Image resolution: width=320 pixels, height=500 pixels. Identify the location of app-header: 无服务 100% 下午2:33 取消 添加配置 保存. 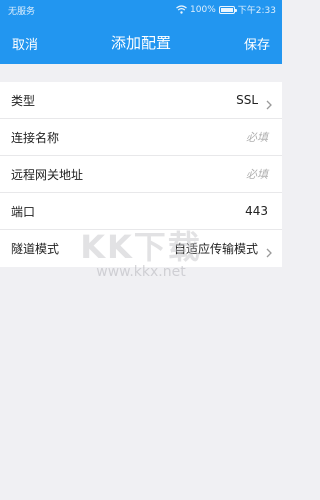
(141, 32).